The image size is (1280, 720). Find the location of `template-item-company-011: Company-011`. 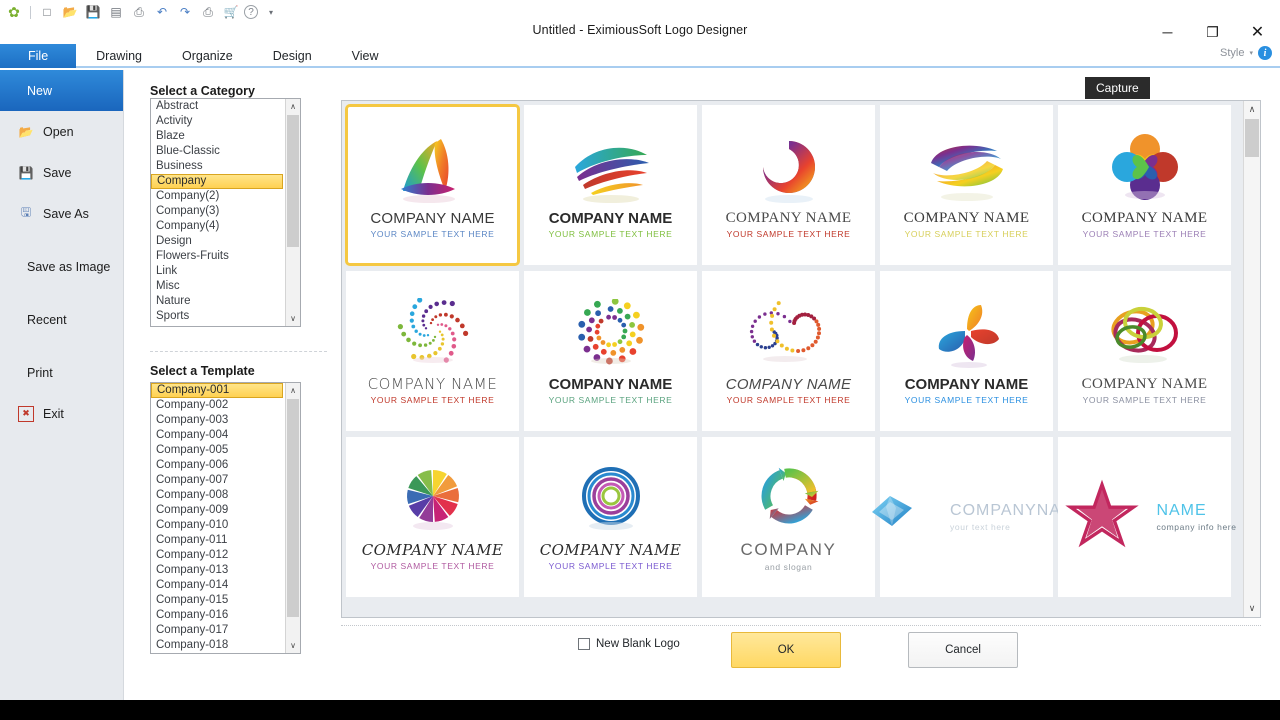

template-item-company-011: Company-011 is located at coordinates (218, 540).